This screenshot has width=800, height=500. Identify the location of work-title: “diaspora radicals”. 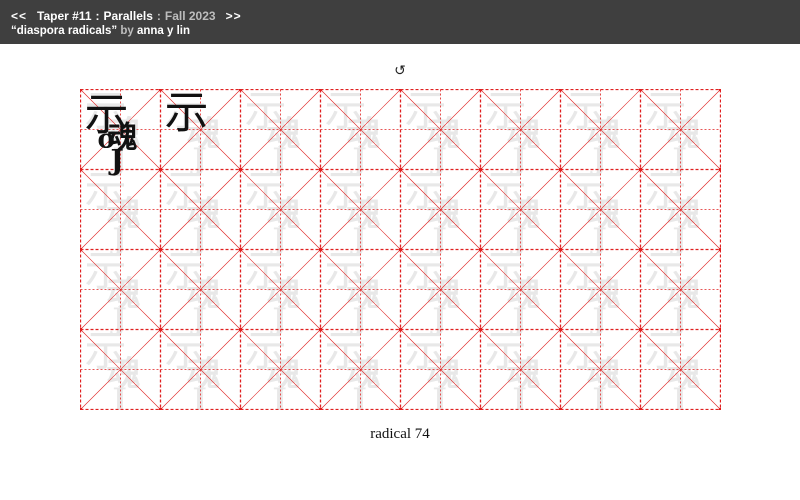
(64, 31).